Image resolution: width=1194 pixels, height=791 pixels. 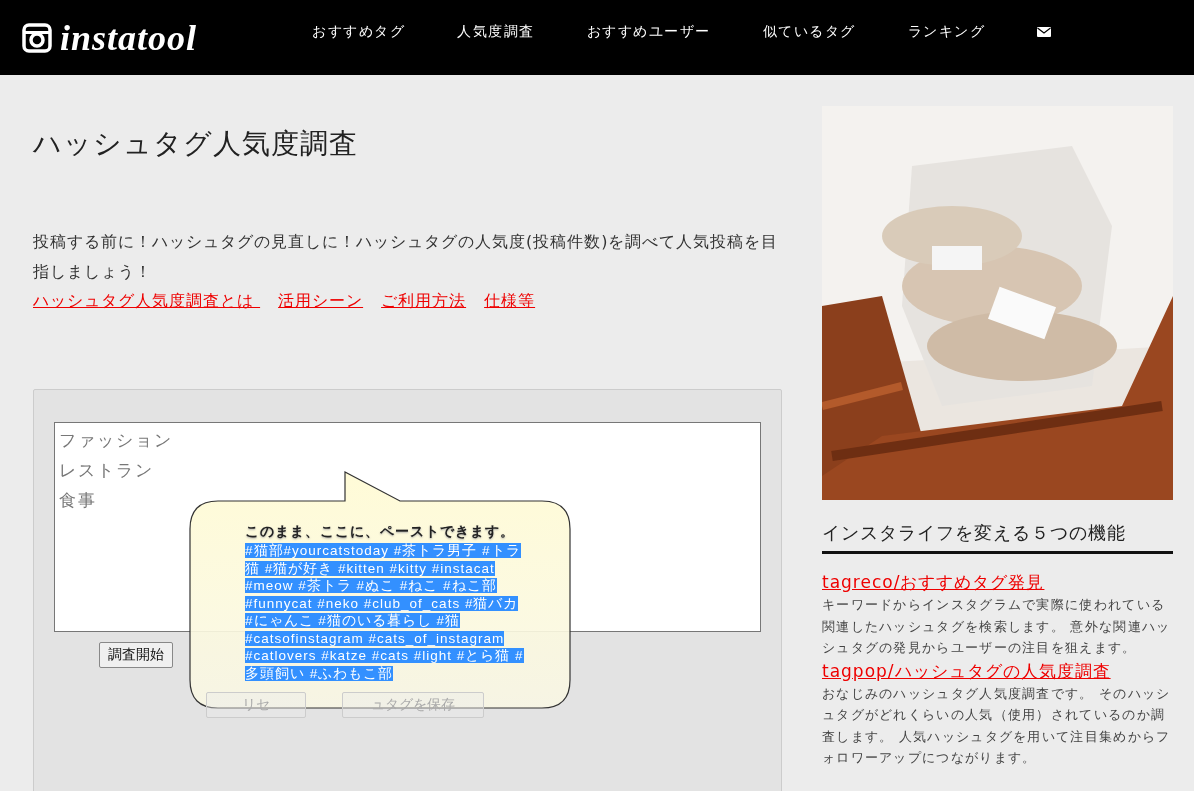 What do you see at coordinates (997, 626) in the screenshot?
I see `feature-description: キーワードからインスタグラムで実際に使われている関連したハッシュタグを検索します。 意外な関連ハッシュタグの発見からユーザーの注目を狙えます。` at bounding box center [997, 626].